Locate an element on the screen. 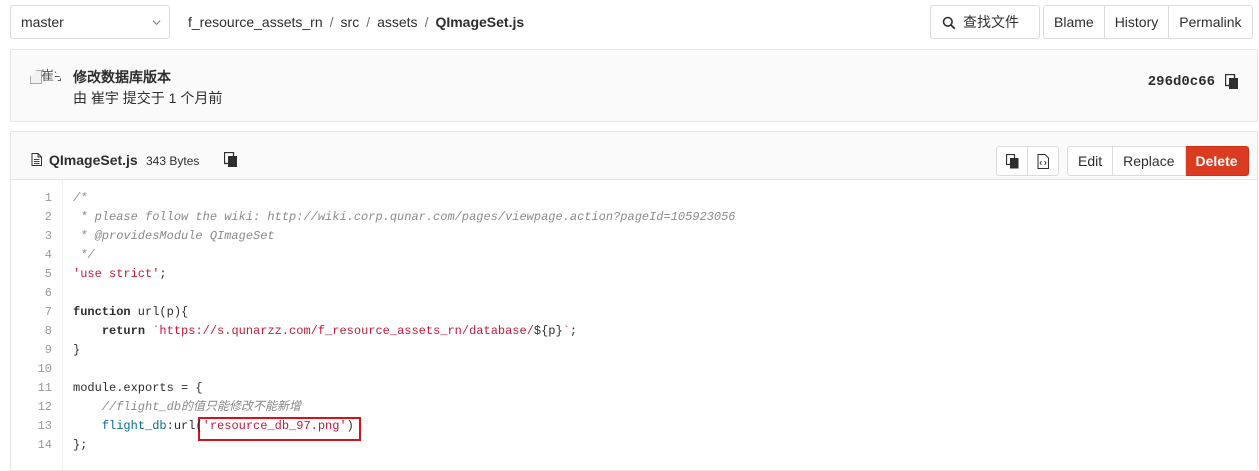 The width and height of the screenshot is (1259, 471). copy-source-icon is located at coordinates (1012, 161).